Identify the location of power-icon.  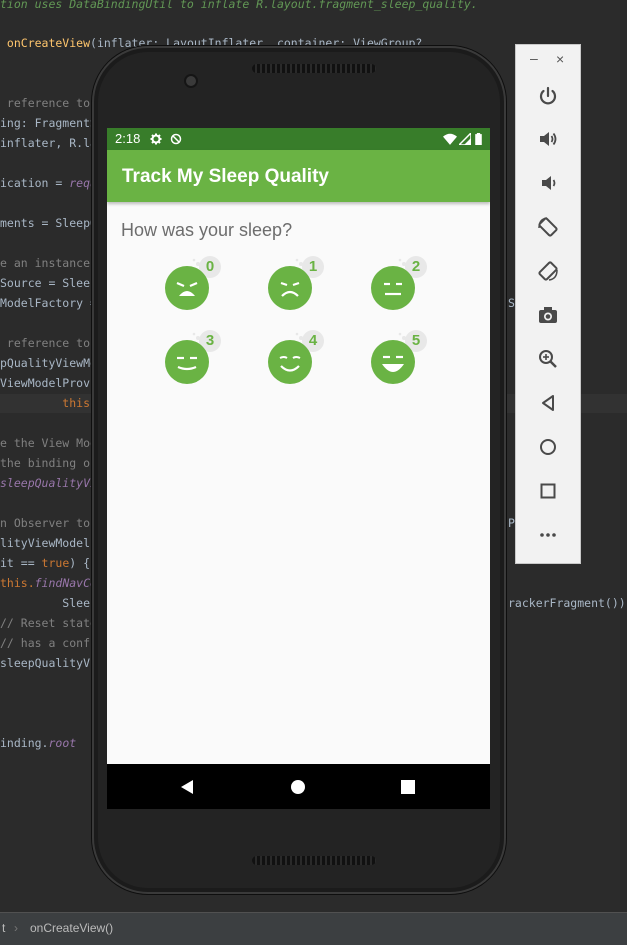
(548, 95).